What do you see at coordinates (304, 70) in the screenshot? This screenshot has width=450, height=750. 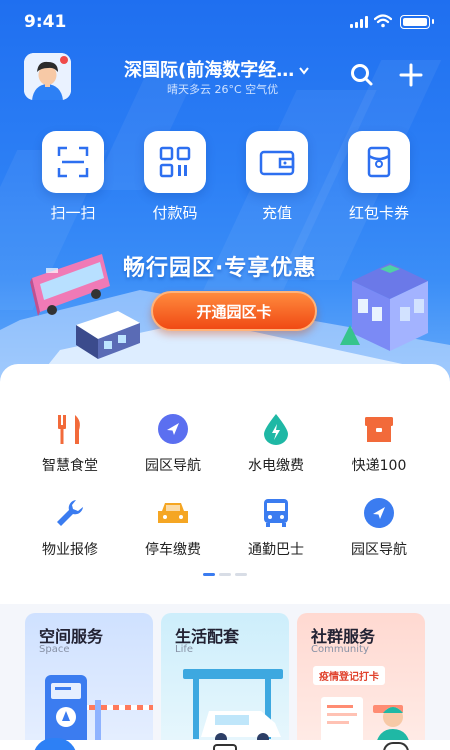 I see `chevron-down-icon` at bounding box center [304, 70].